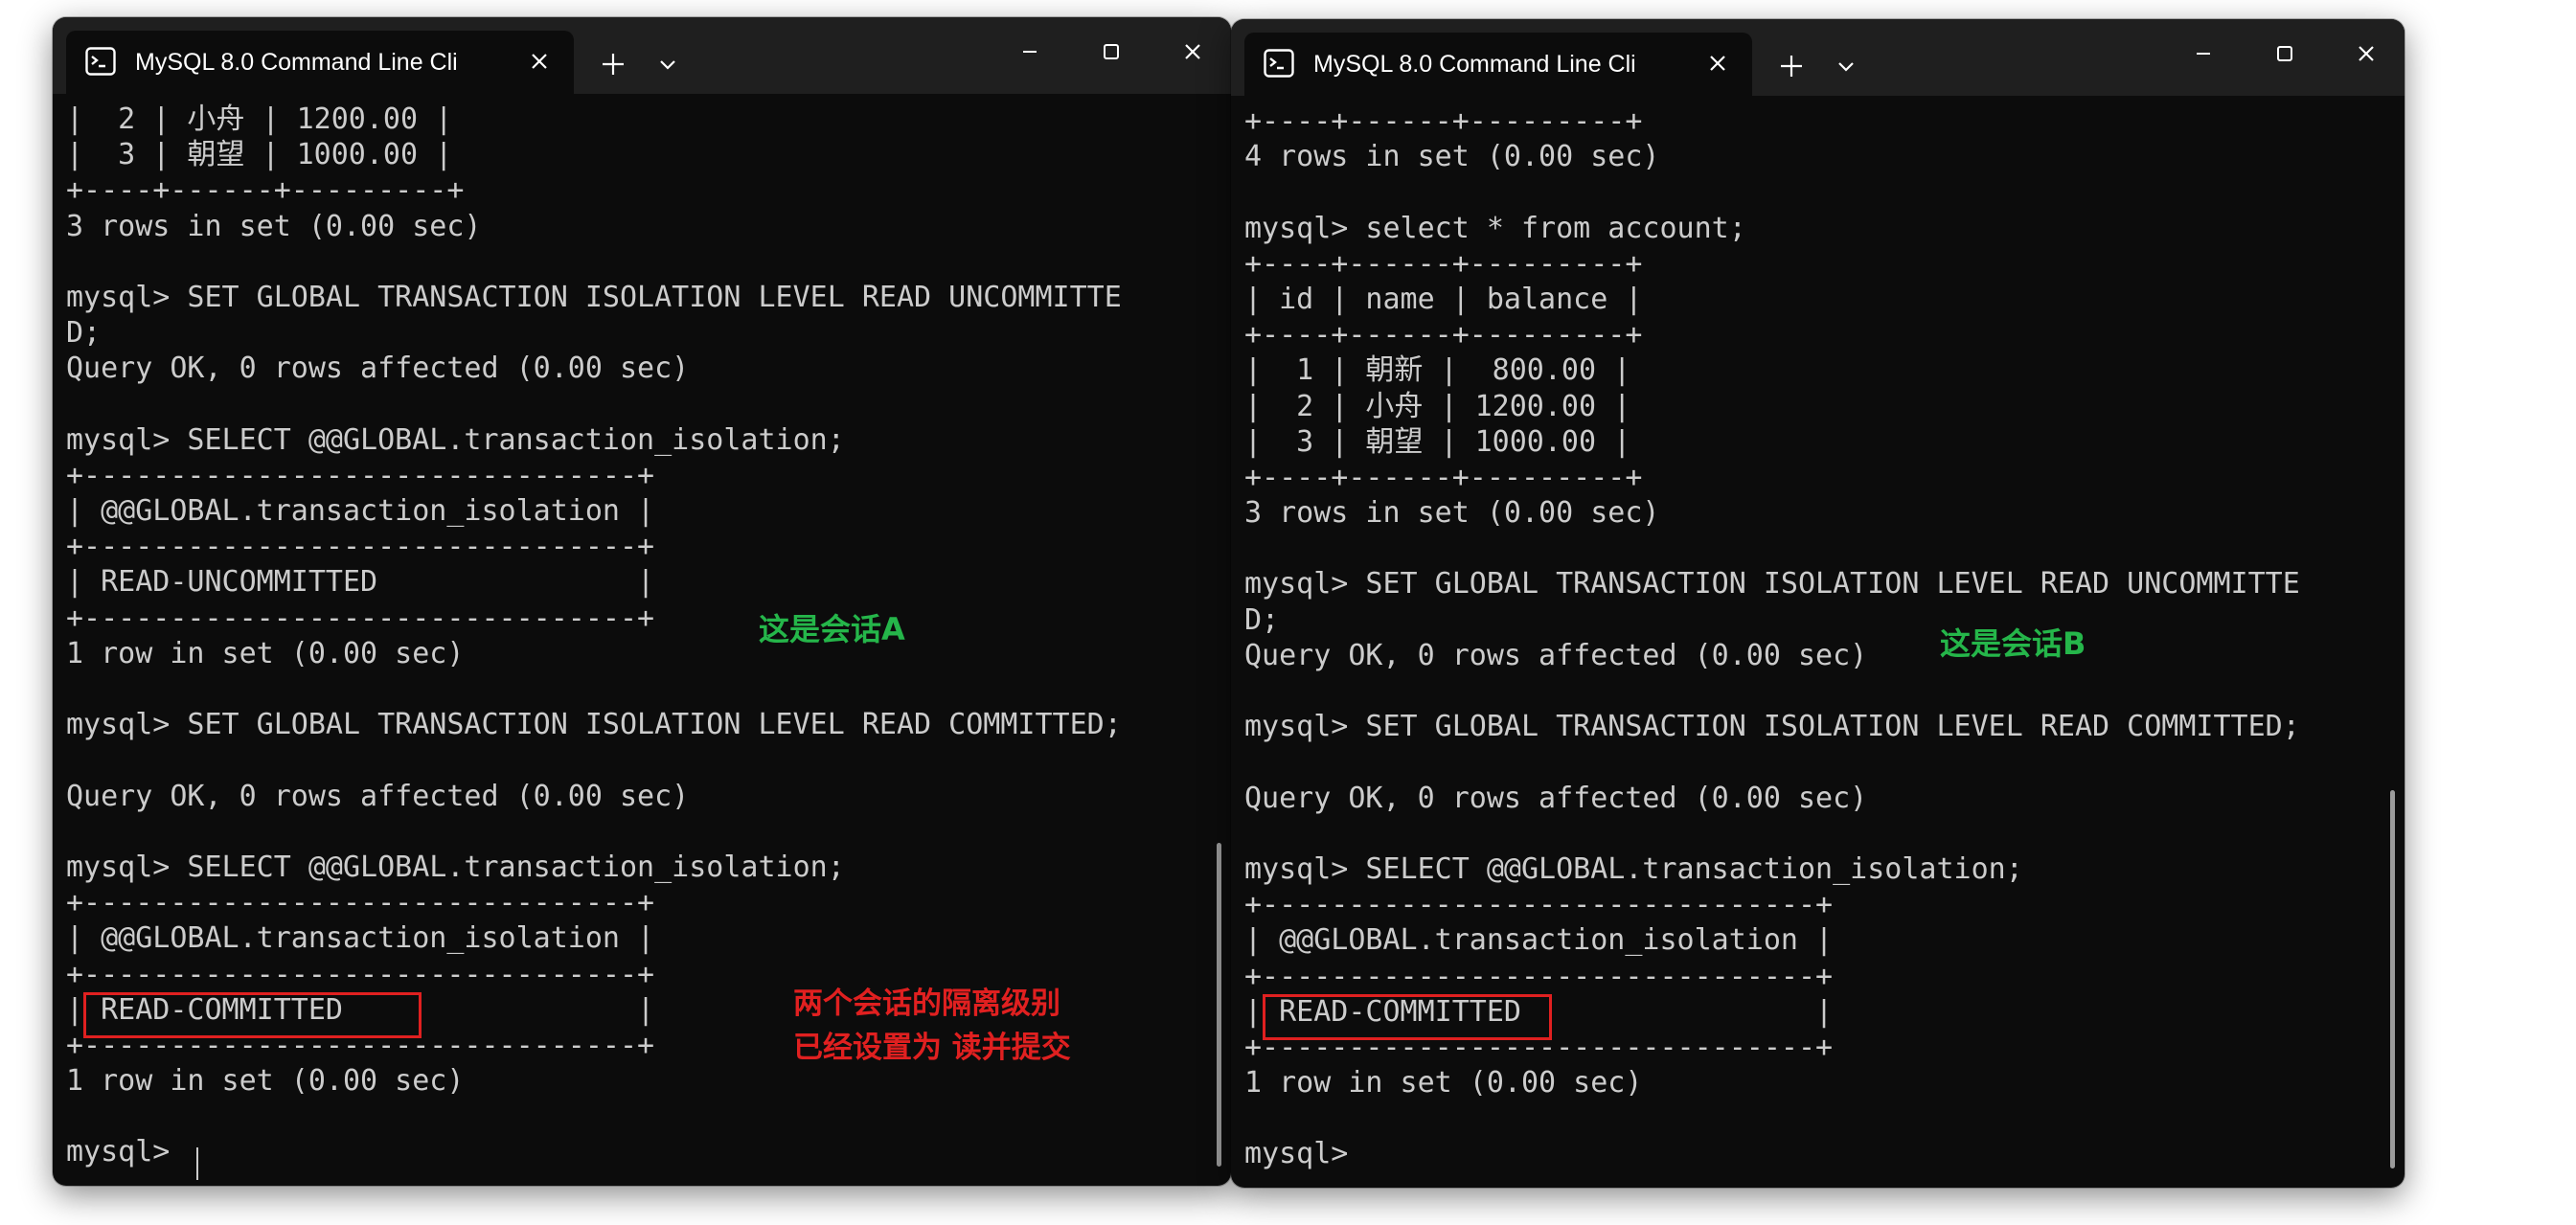 The image size is (2576, 1225). I want to click on terminal-line: | READ-COMMITTED |, so click(1539, 1011).